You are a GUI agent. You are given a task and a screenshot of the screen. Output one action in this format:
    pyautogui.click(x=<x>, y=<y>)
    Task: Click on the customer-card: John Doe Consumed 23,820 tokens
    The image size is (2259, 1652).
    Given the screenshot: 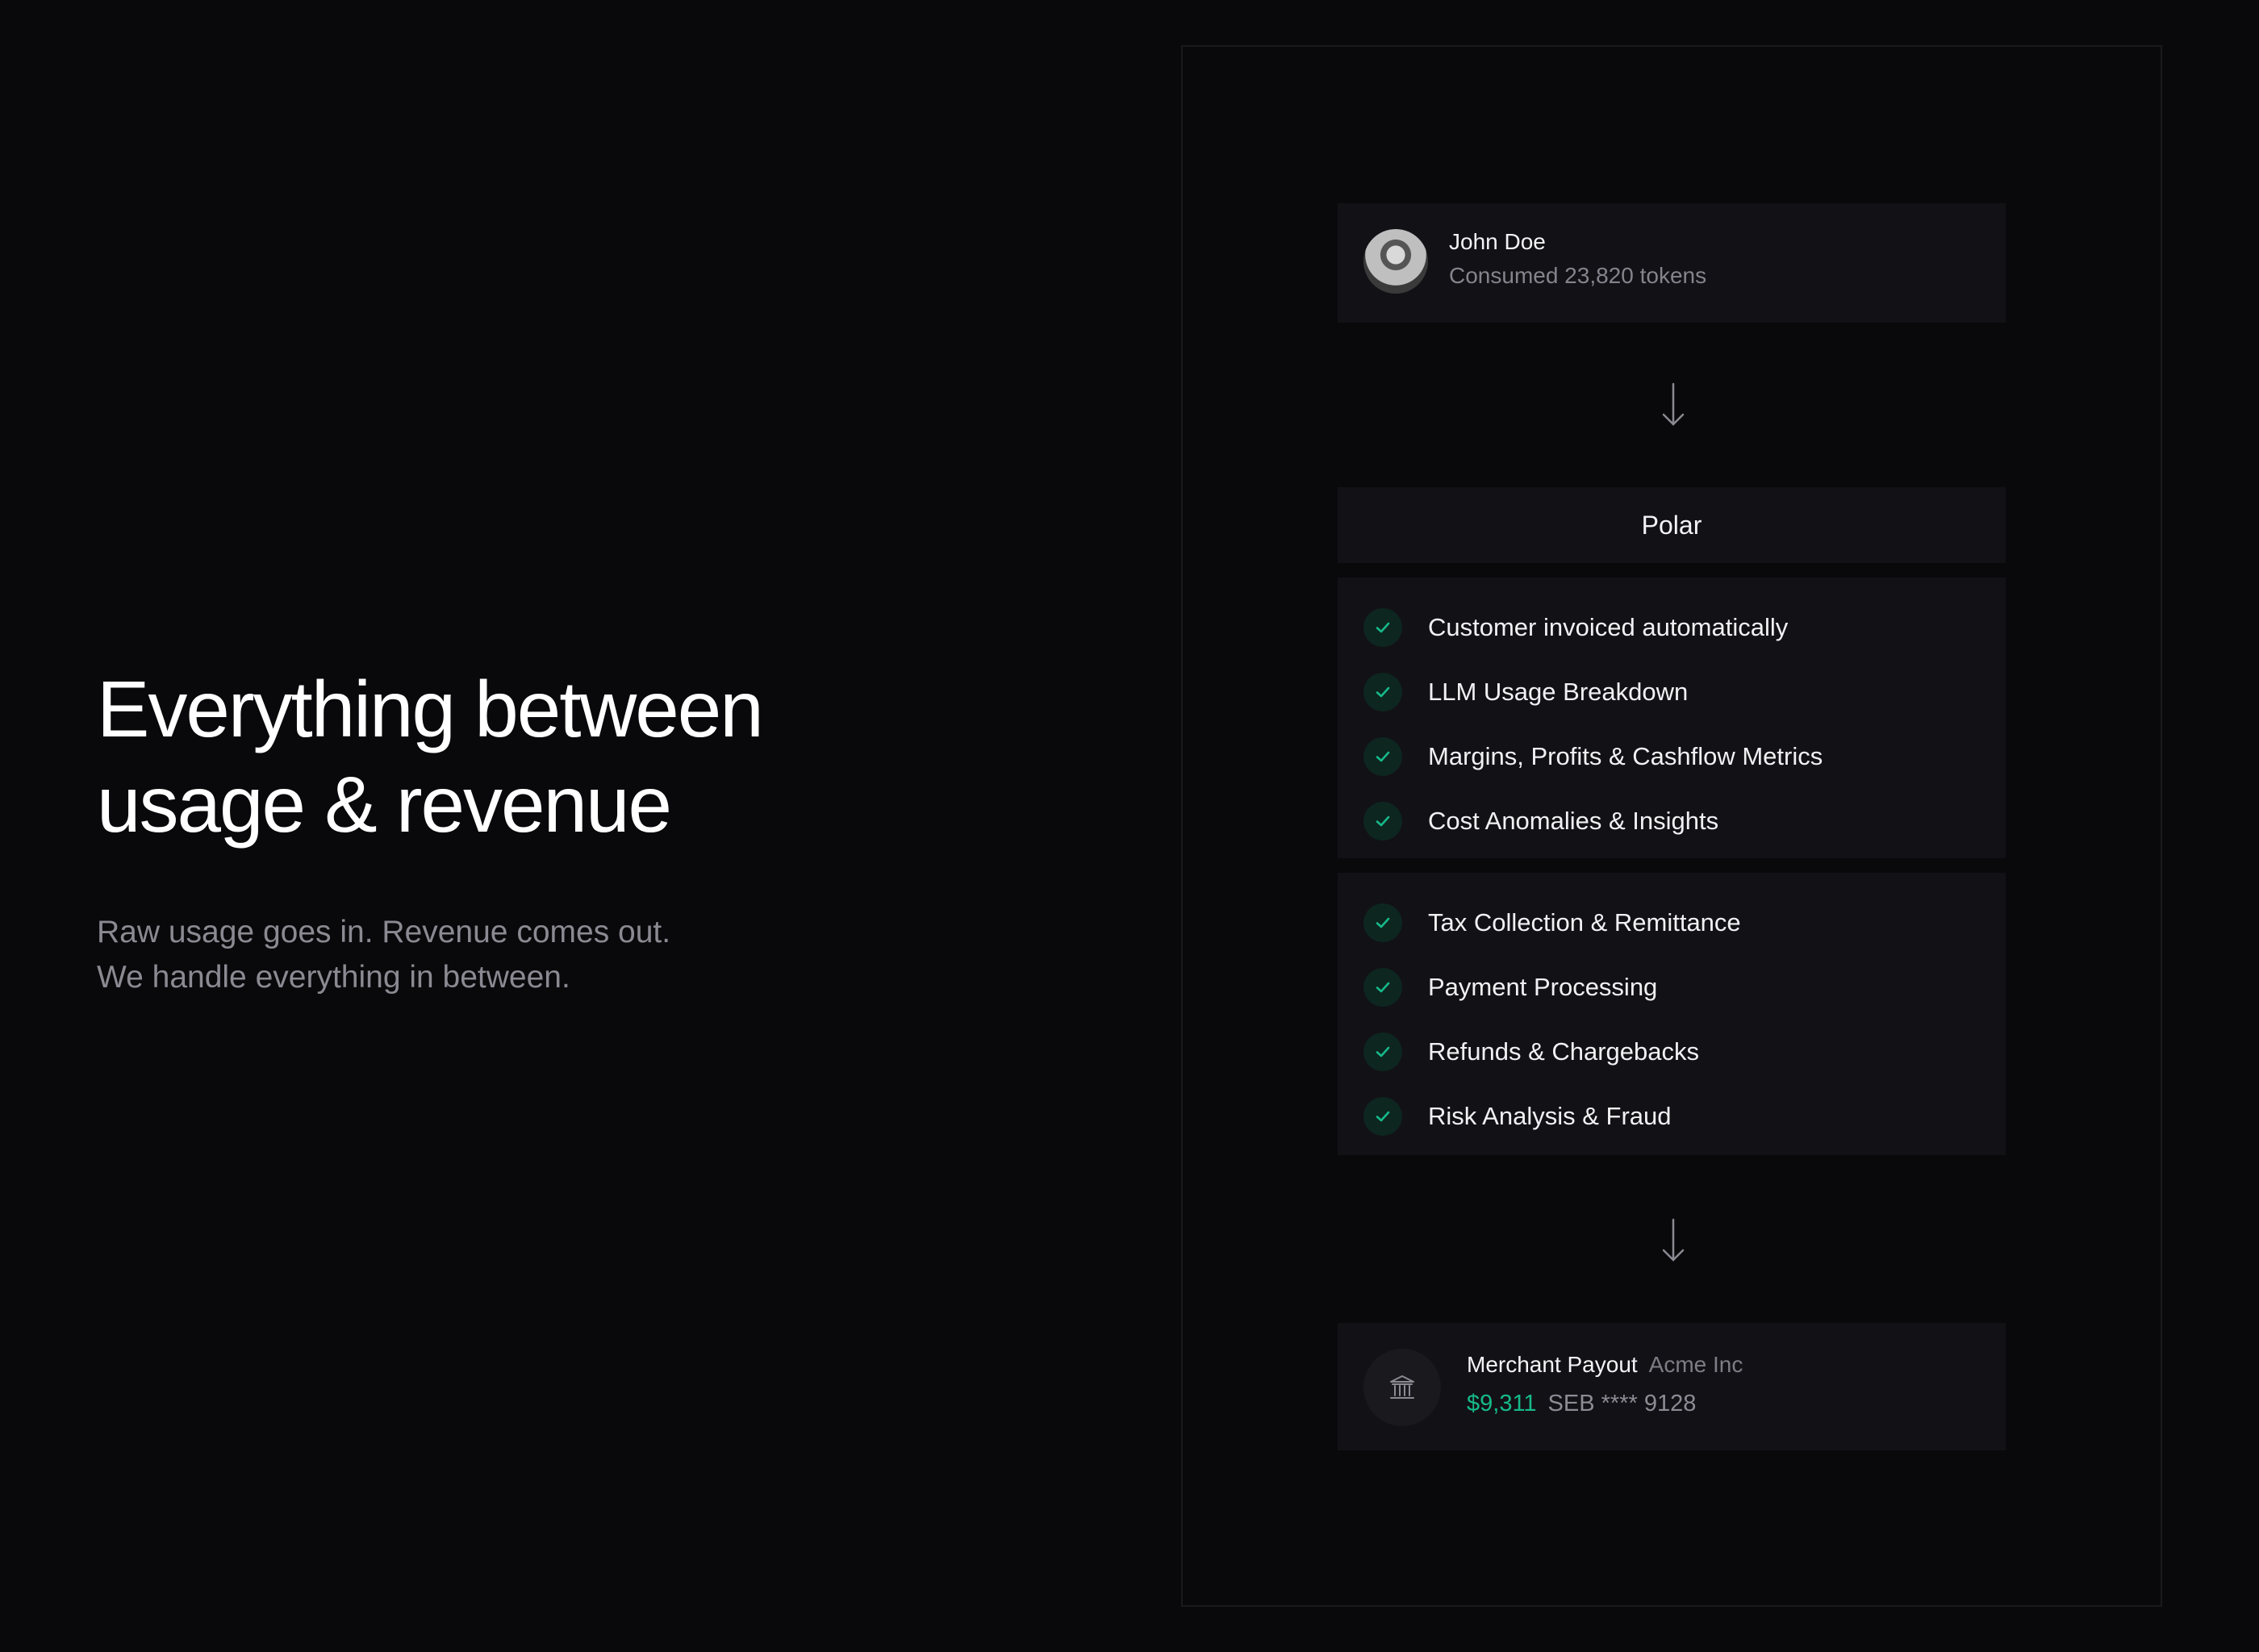 What is the action you would take?
    pyautogui.click(x=1672, y=263)
    